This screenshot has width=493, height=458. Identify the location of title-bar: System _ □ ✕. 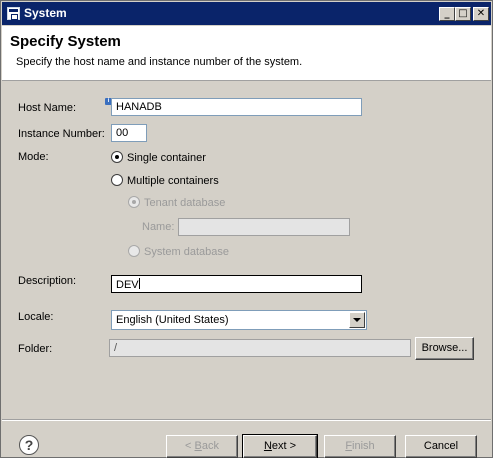
(246, 13).